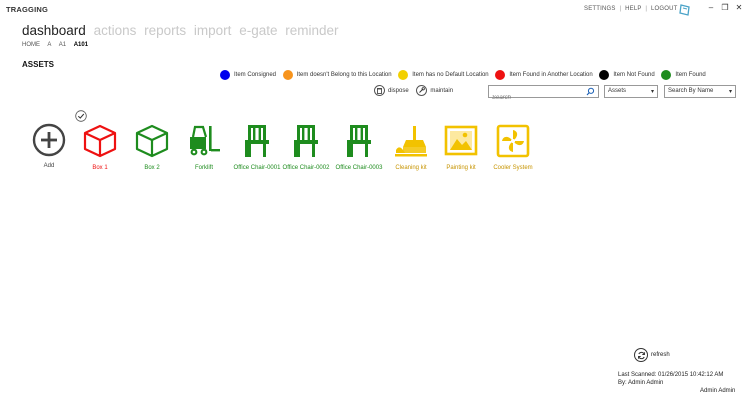 This screenshot has height=400, width=750. Describe the element at coordinates (634, 75) in the screenshot. I see `legend-label: Item Not Found` at that location.